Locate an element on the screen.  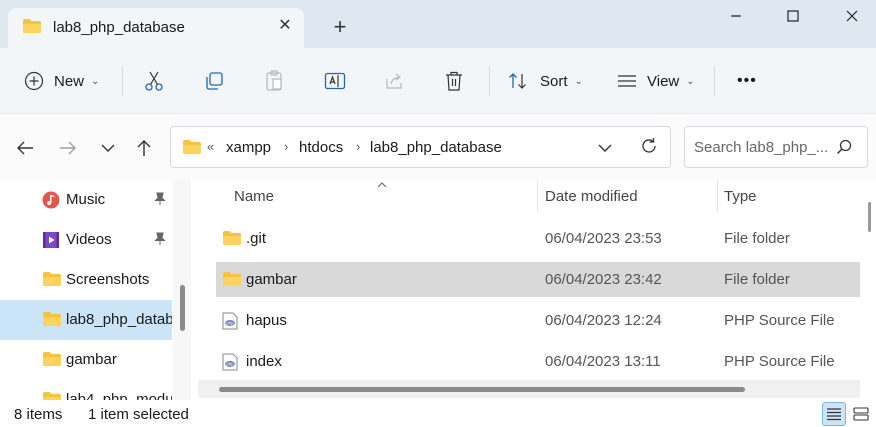
arrow-right-icon is located at coordinates (68, 148).